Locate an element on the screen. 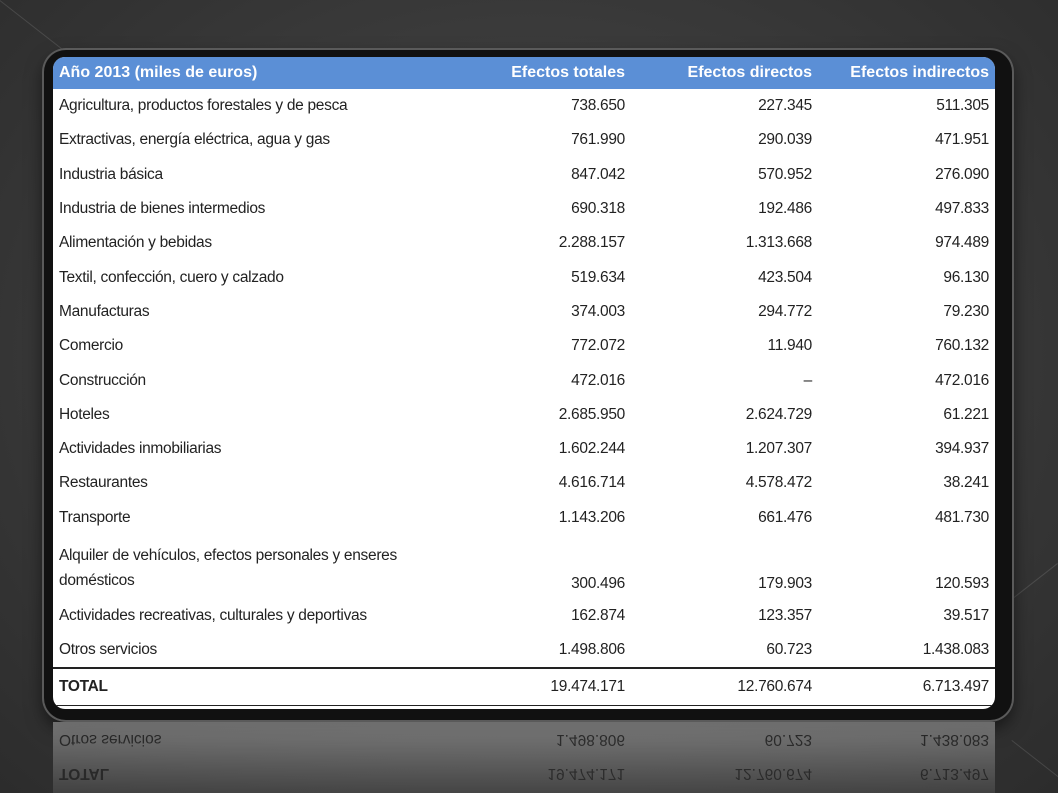 This screenshot has width=1058, height=793. direct-effects-cell: 60.723 is located at coordinates (724, 651).